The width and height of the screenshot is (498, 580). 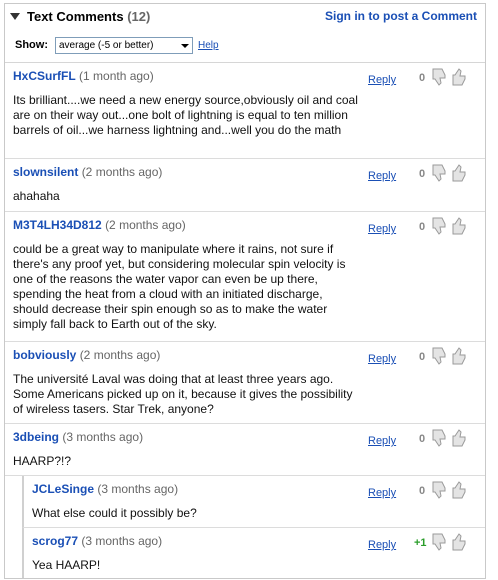 I want to click on comment-author-line: bobviously (2 months ago), so click(x=86, y=355).